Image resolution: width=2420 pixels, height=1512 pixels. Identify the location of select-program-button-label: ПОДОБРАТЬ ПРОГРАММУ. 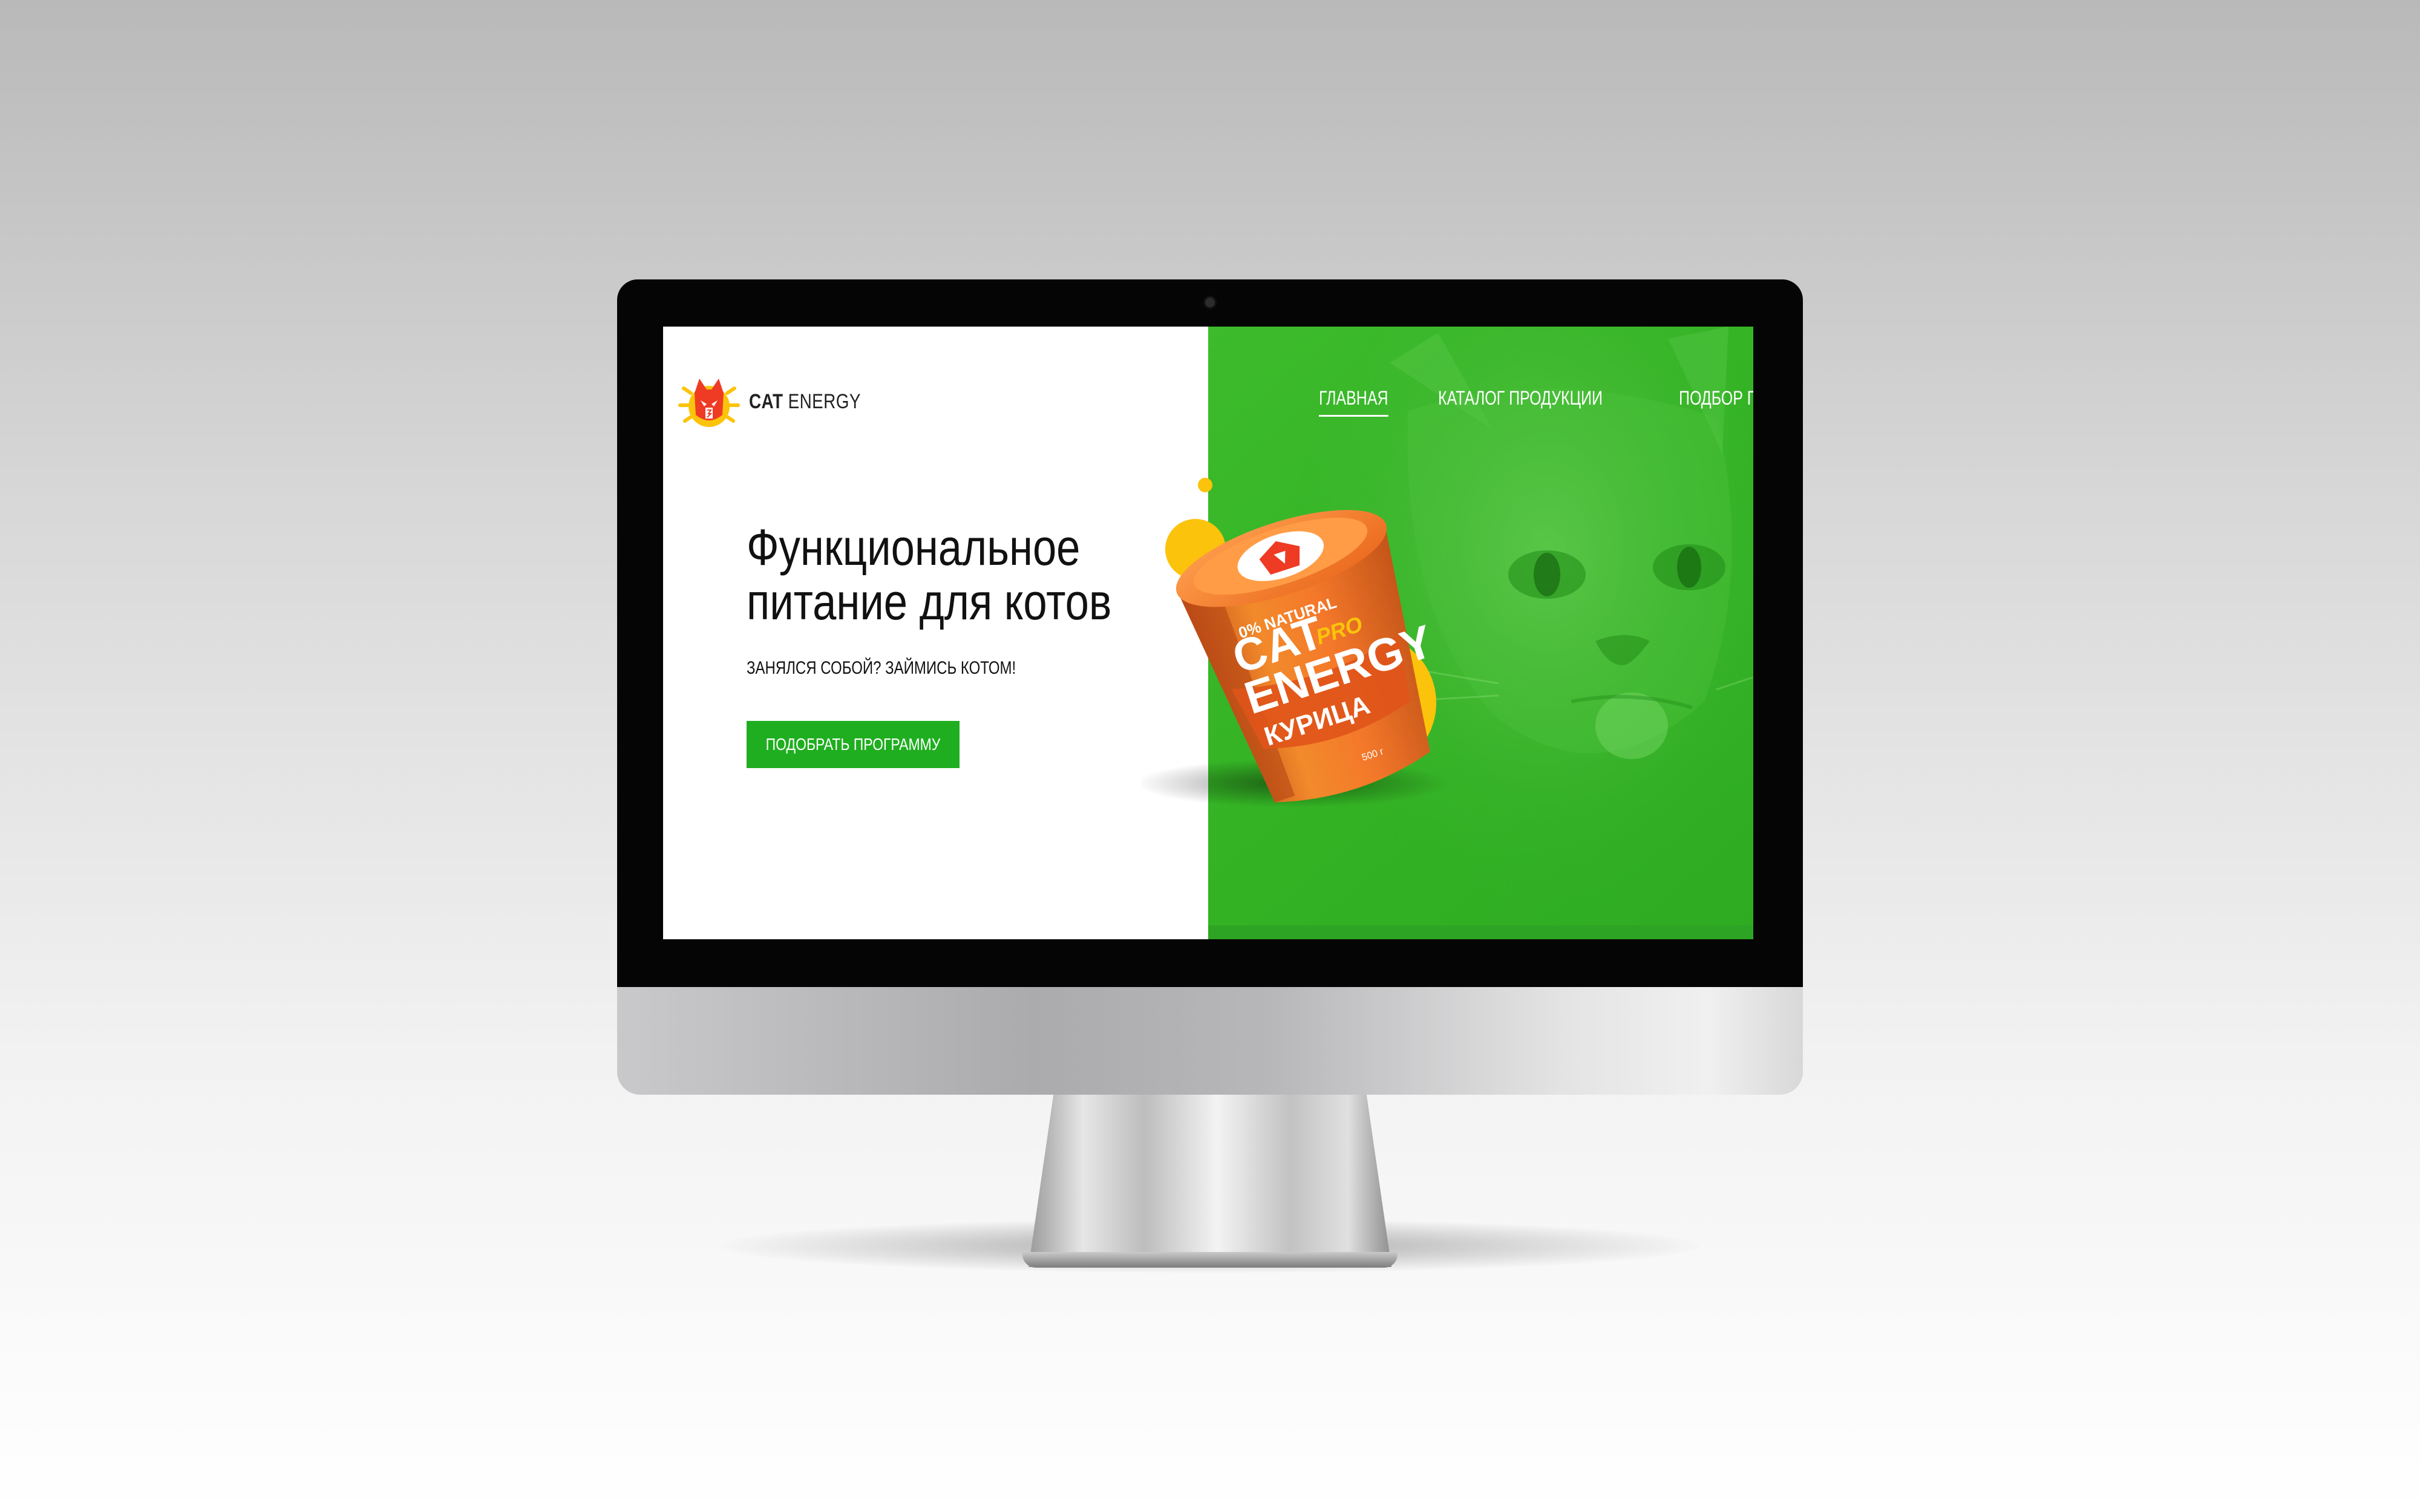
(853, 744).